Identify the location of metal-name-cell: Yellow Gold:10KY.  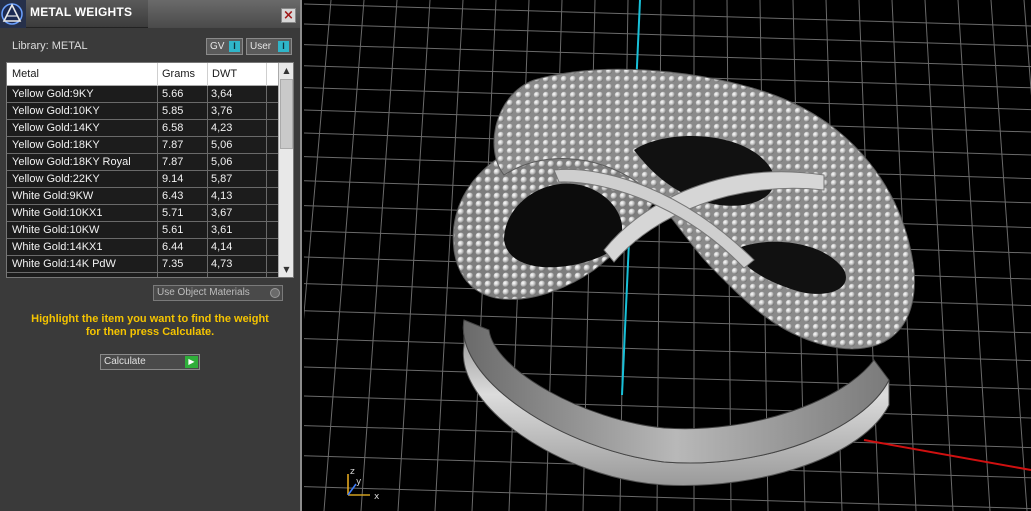
(56, 111).